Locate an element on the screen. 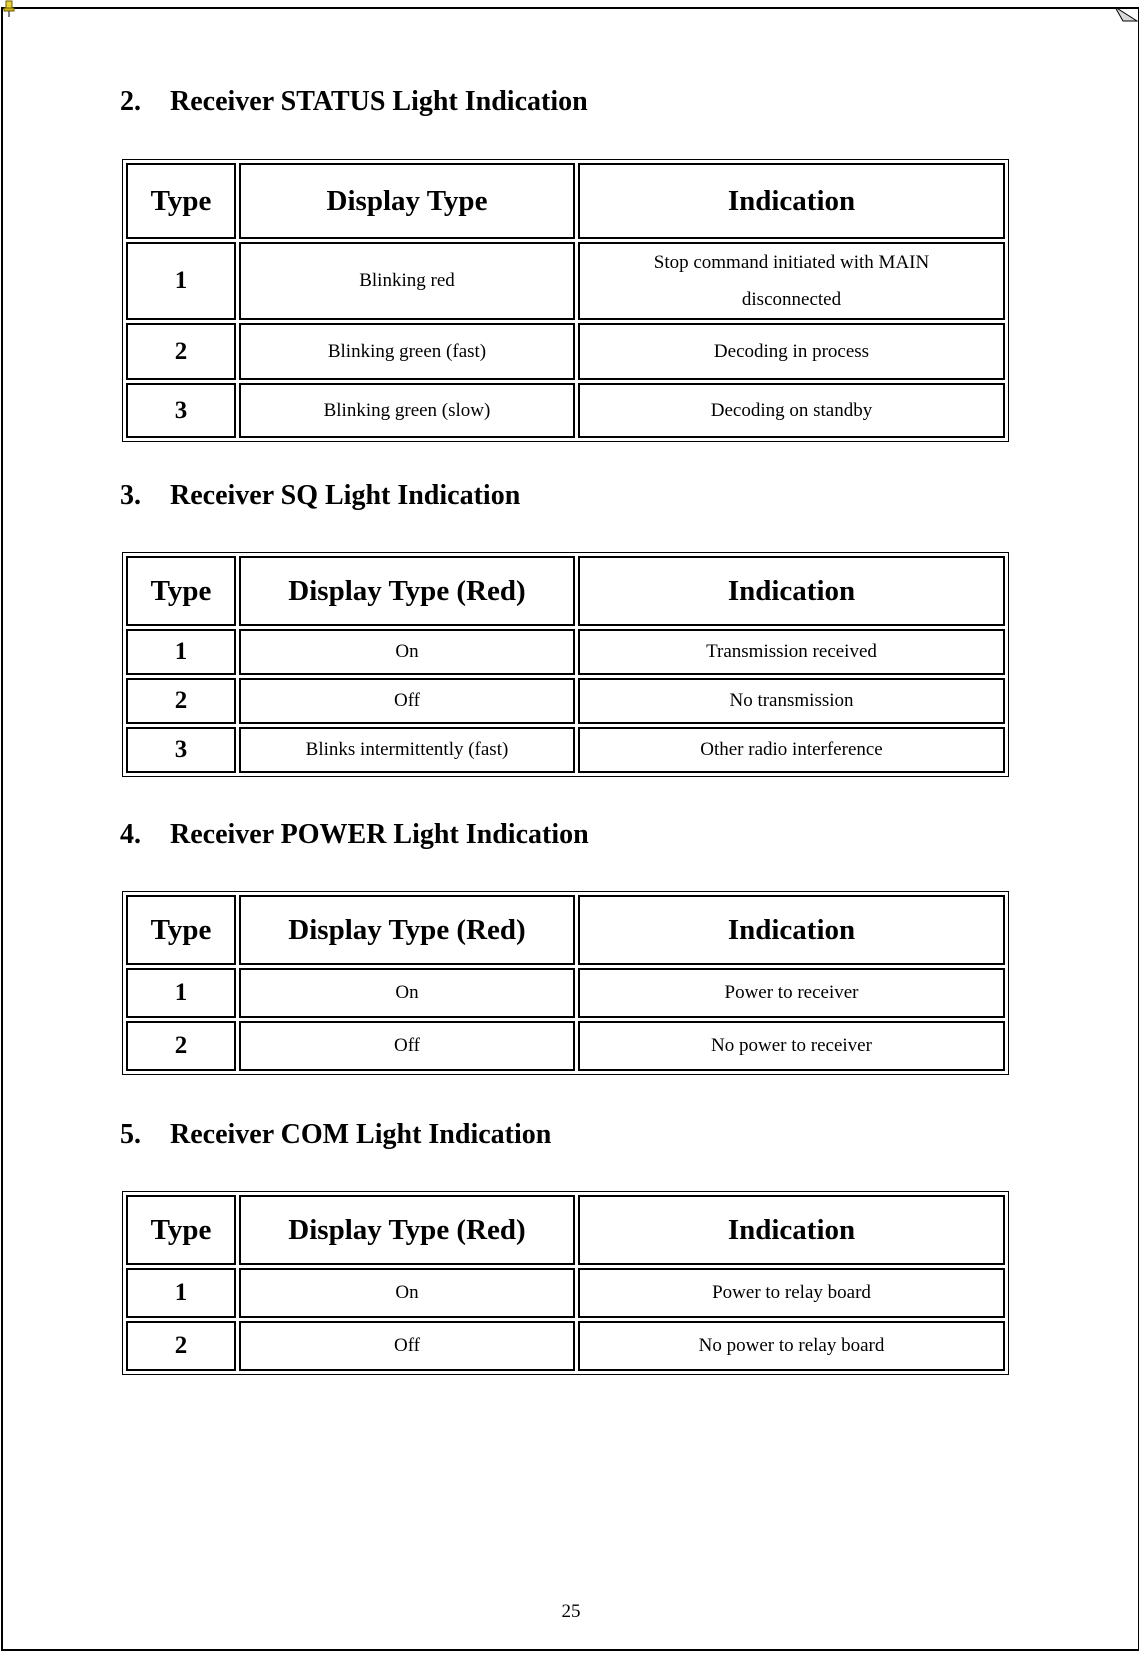 The height and width of the screenshot is (1654, 1142). section-heading-com: 5. Receiver COM Light Indication is located at coordinates (335, 1135).